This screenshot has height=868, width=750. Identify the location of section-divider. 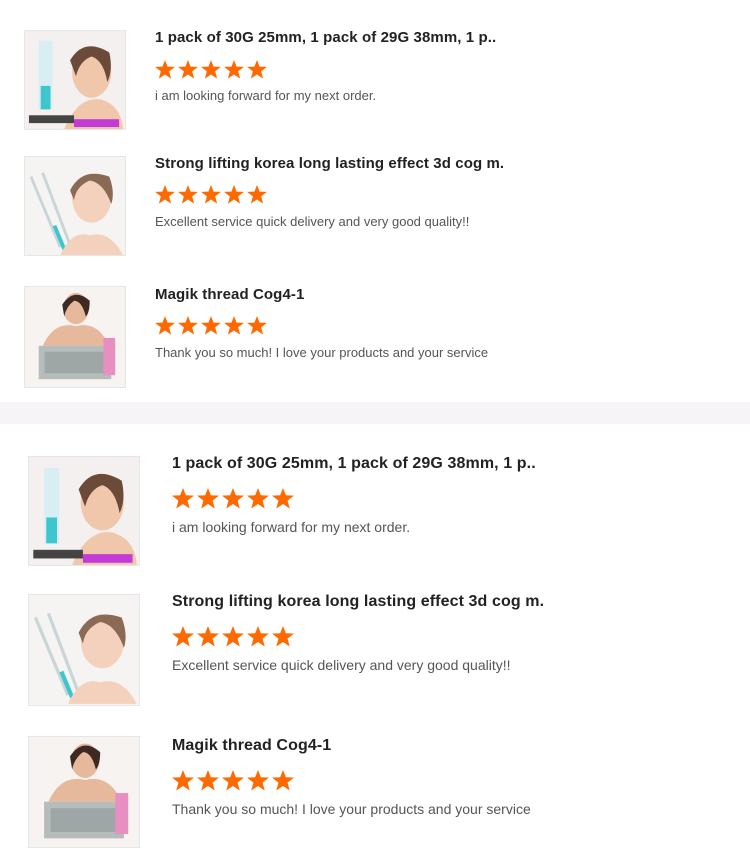
(375, 413).